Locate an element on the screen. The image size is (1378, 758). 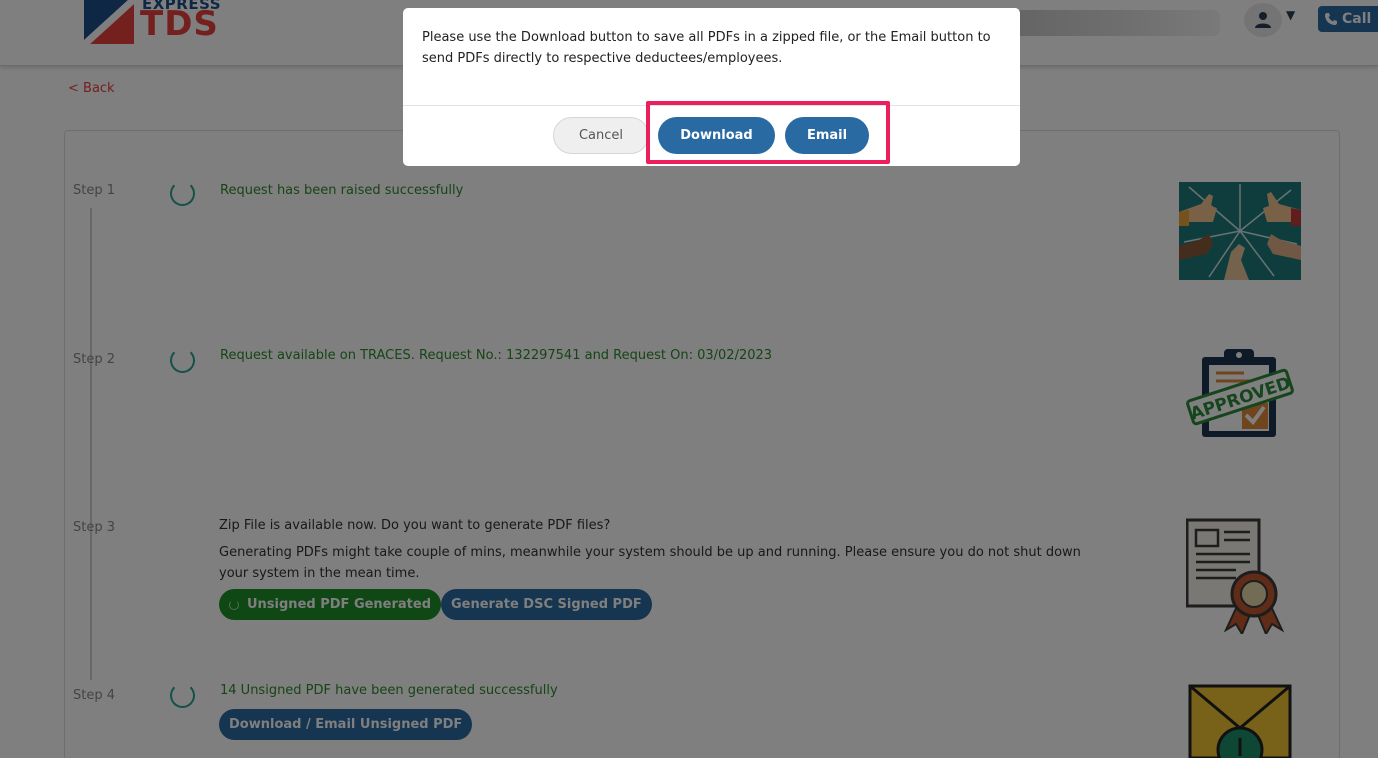
download-label: Download is located at coordinates (716, 135).